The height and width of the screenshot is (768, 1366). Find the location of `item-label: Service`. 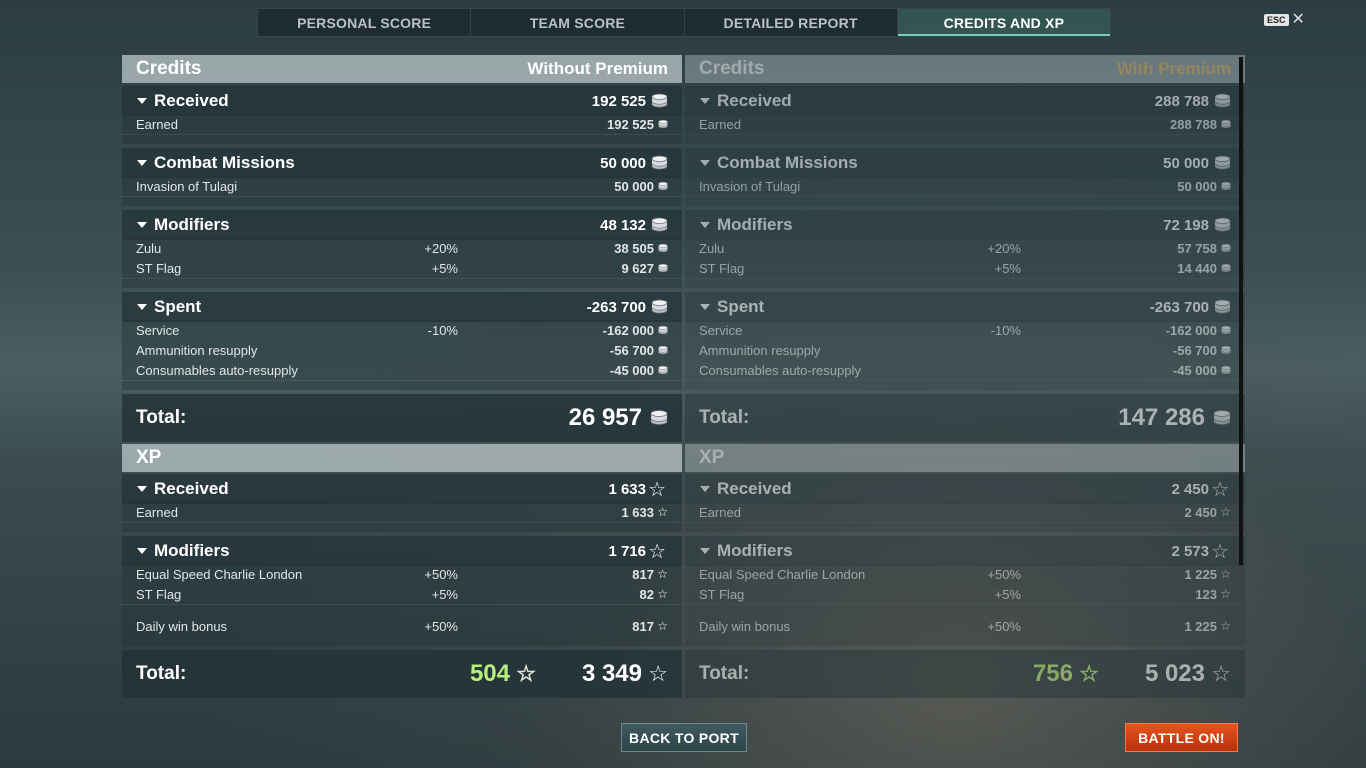

item-label: Service is located at coordinates (721, 330).